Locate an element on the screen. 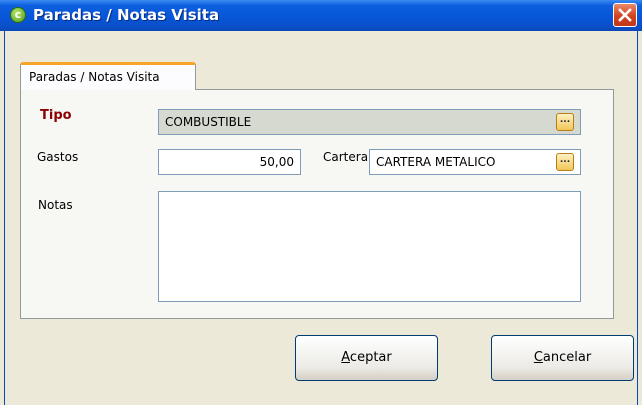 Image resolution: width=642 pixels, height=405 pixels. aceptar-button: Aceptar is located at coordinates (366, 358).